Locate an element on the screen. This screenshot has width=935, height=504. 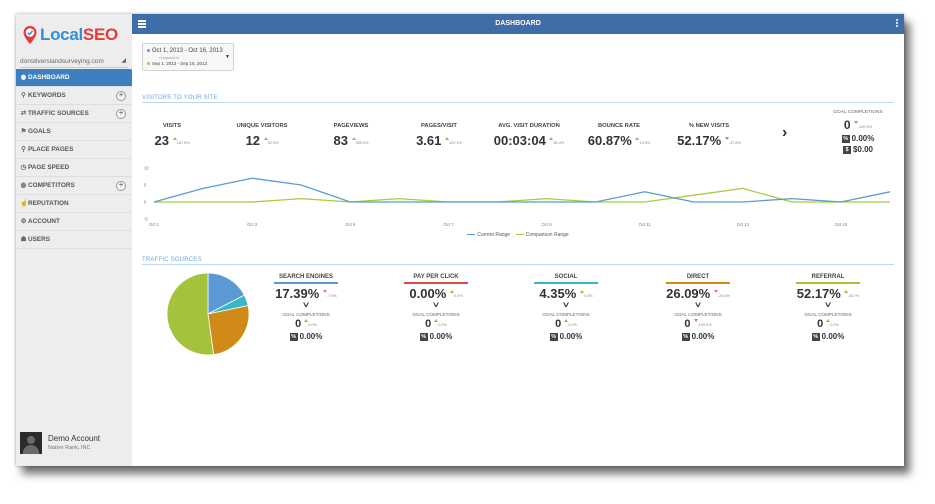
account-panel: Demo Account Native Rank, INC is located at coordinates (74, 444).